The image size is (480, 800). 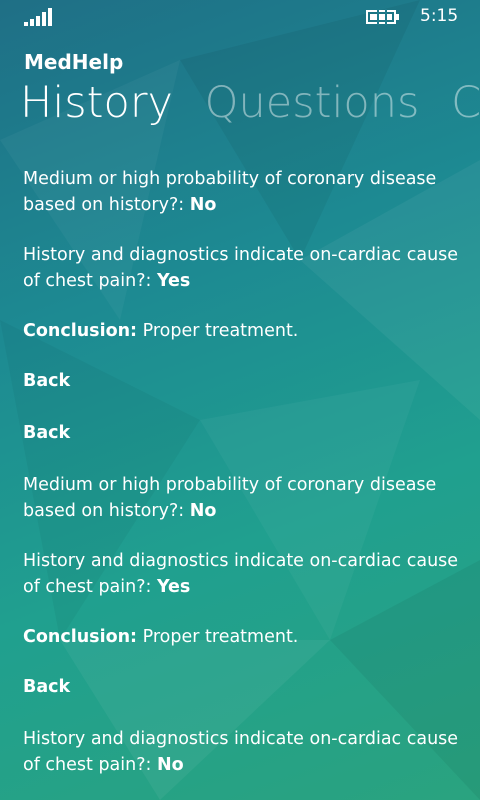 I want to click on tab-history: History, so click(x=96, y=103).